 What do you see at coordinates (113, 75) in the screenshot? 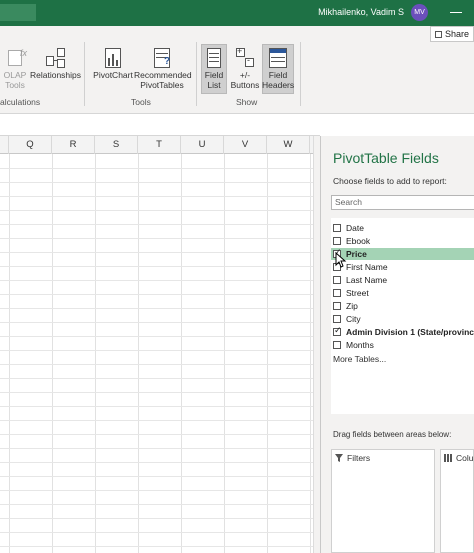
I see `pivotchart-label: PivotChart` at bounding box center [113, 75].